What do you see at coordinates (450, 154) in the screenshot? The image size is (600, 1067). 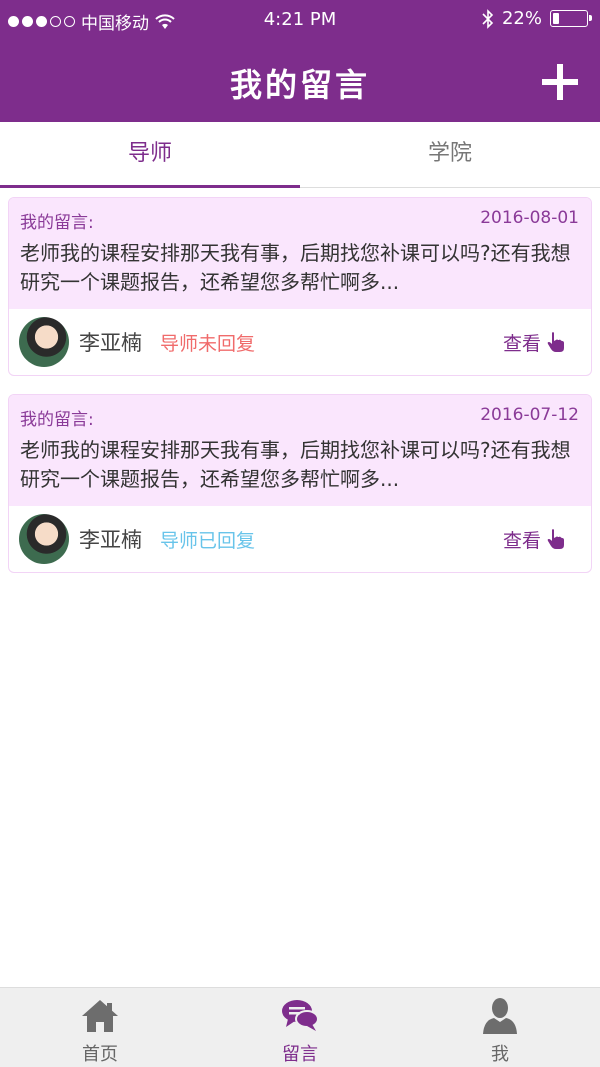 I see `tab-college: 学院` at bounding box center [450, 154].